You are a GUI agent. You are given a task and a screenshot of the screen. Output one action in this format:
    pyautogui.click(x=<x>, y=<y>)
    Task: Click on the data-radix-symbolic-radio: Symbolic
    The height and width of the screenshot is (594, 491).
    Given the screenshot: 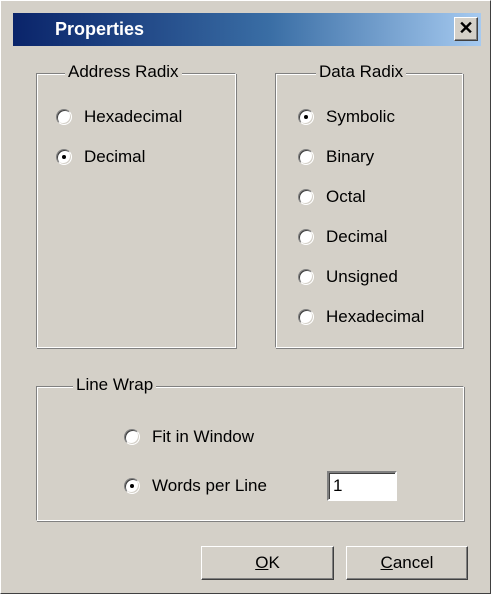 What is the action you would take?
    pyautogui.click(x=346, y=117)
    